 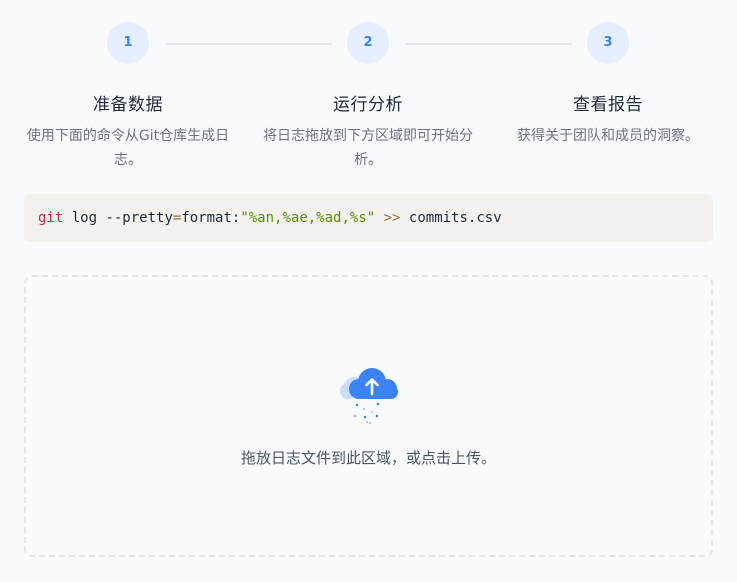 I want to click on step-1: 1 准备数据 使用下面的命令从Git仓库生成日志。, so click(x=128, y=97).